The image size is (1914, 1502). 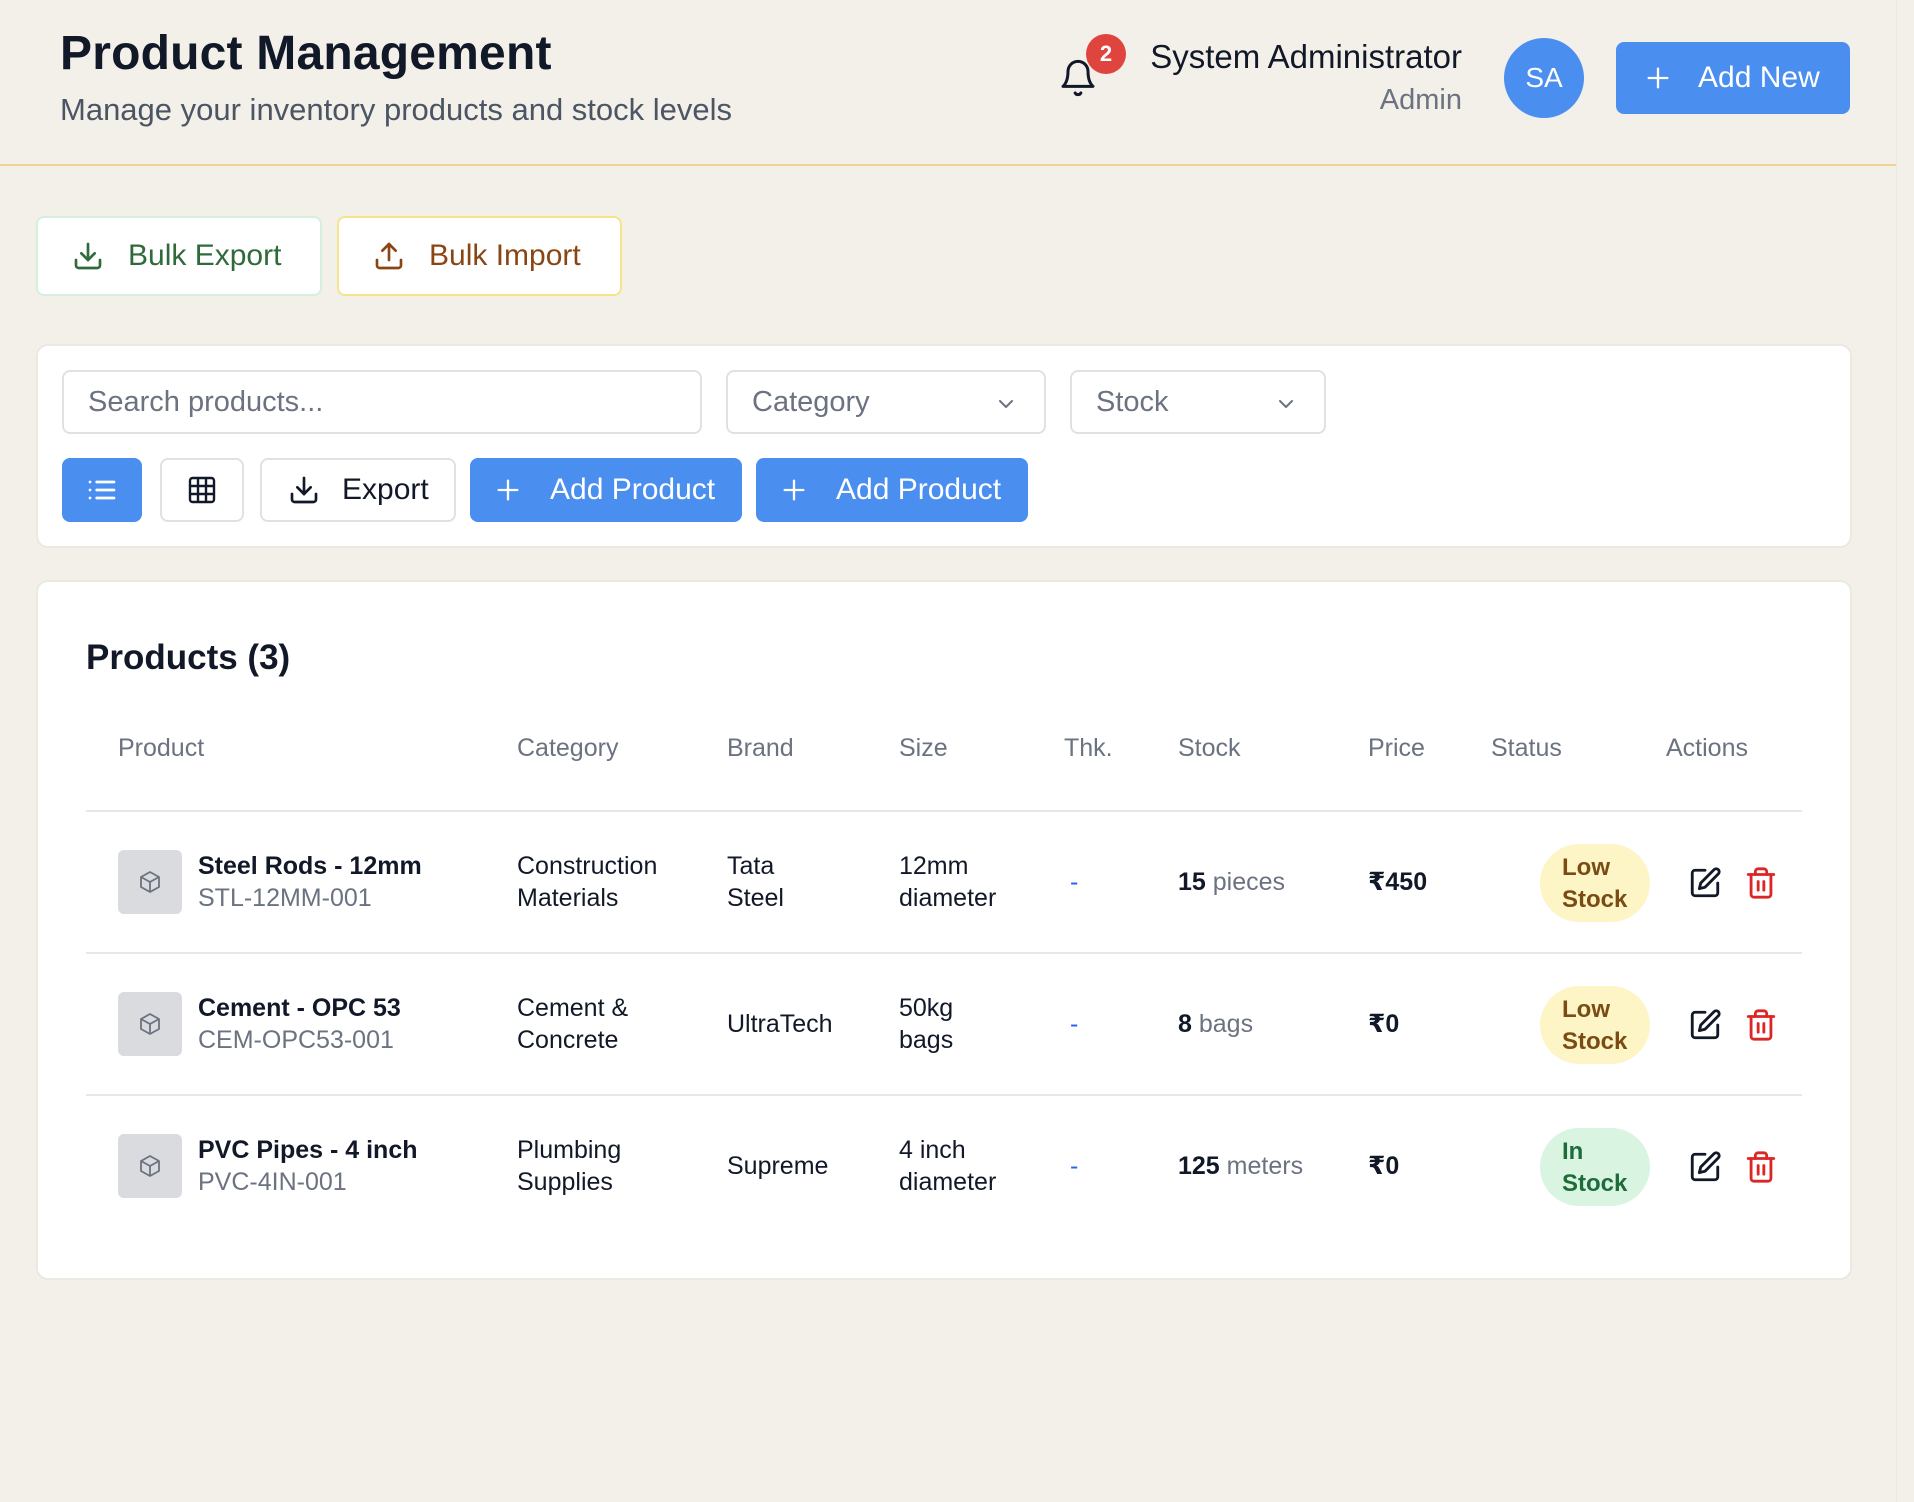 What do you see at coordinates (188, 657) in the screenshot?
I see `products-title: Products (3)` at bounding box center [188, 657].